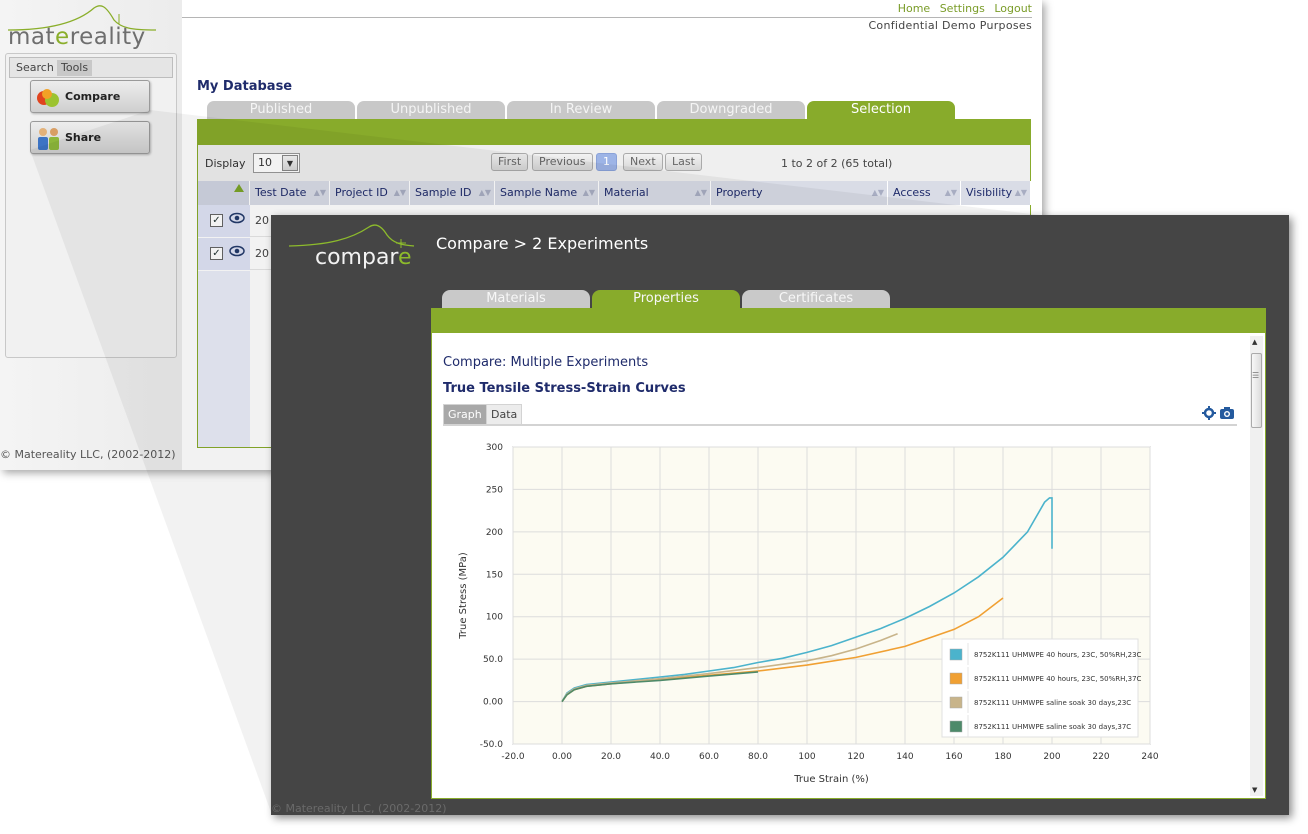 This screenshot has height=834, width=1308. What do you see at coordinates (1149, 757) in the screenshot?
I see `x-tick-label: 240` at bounding box center [1149, 757].